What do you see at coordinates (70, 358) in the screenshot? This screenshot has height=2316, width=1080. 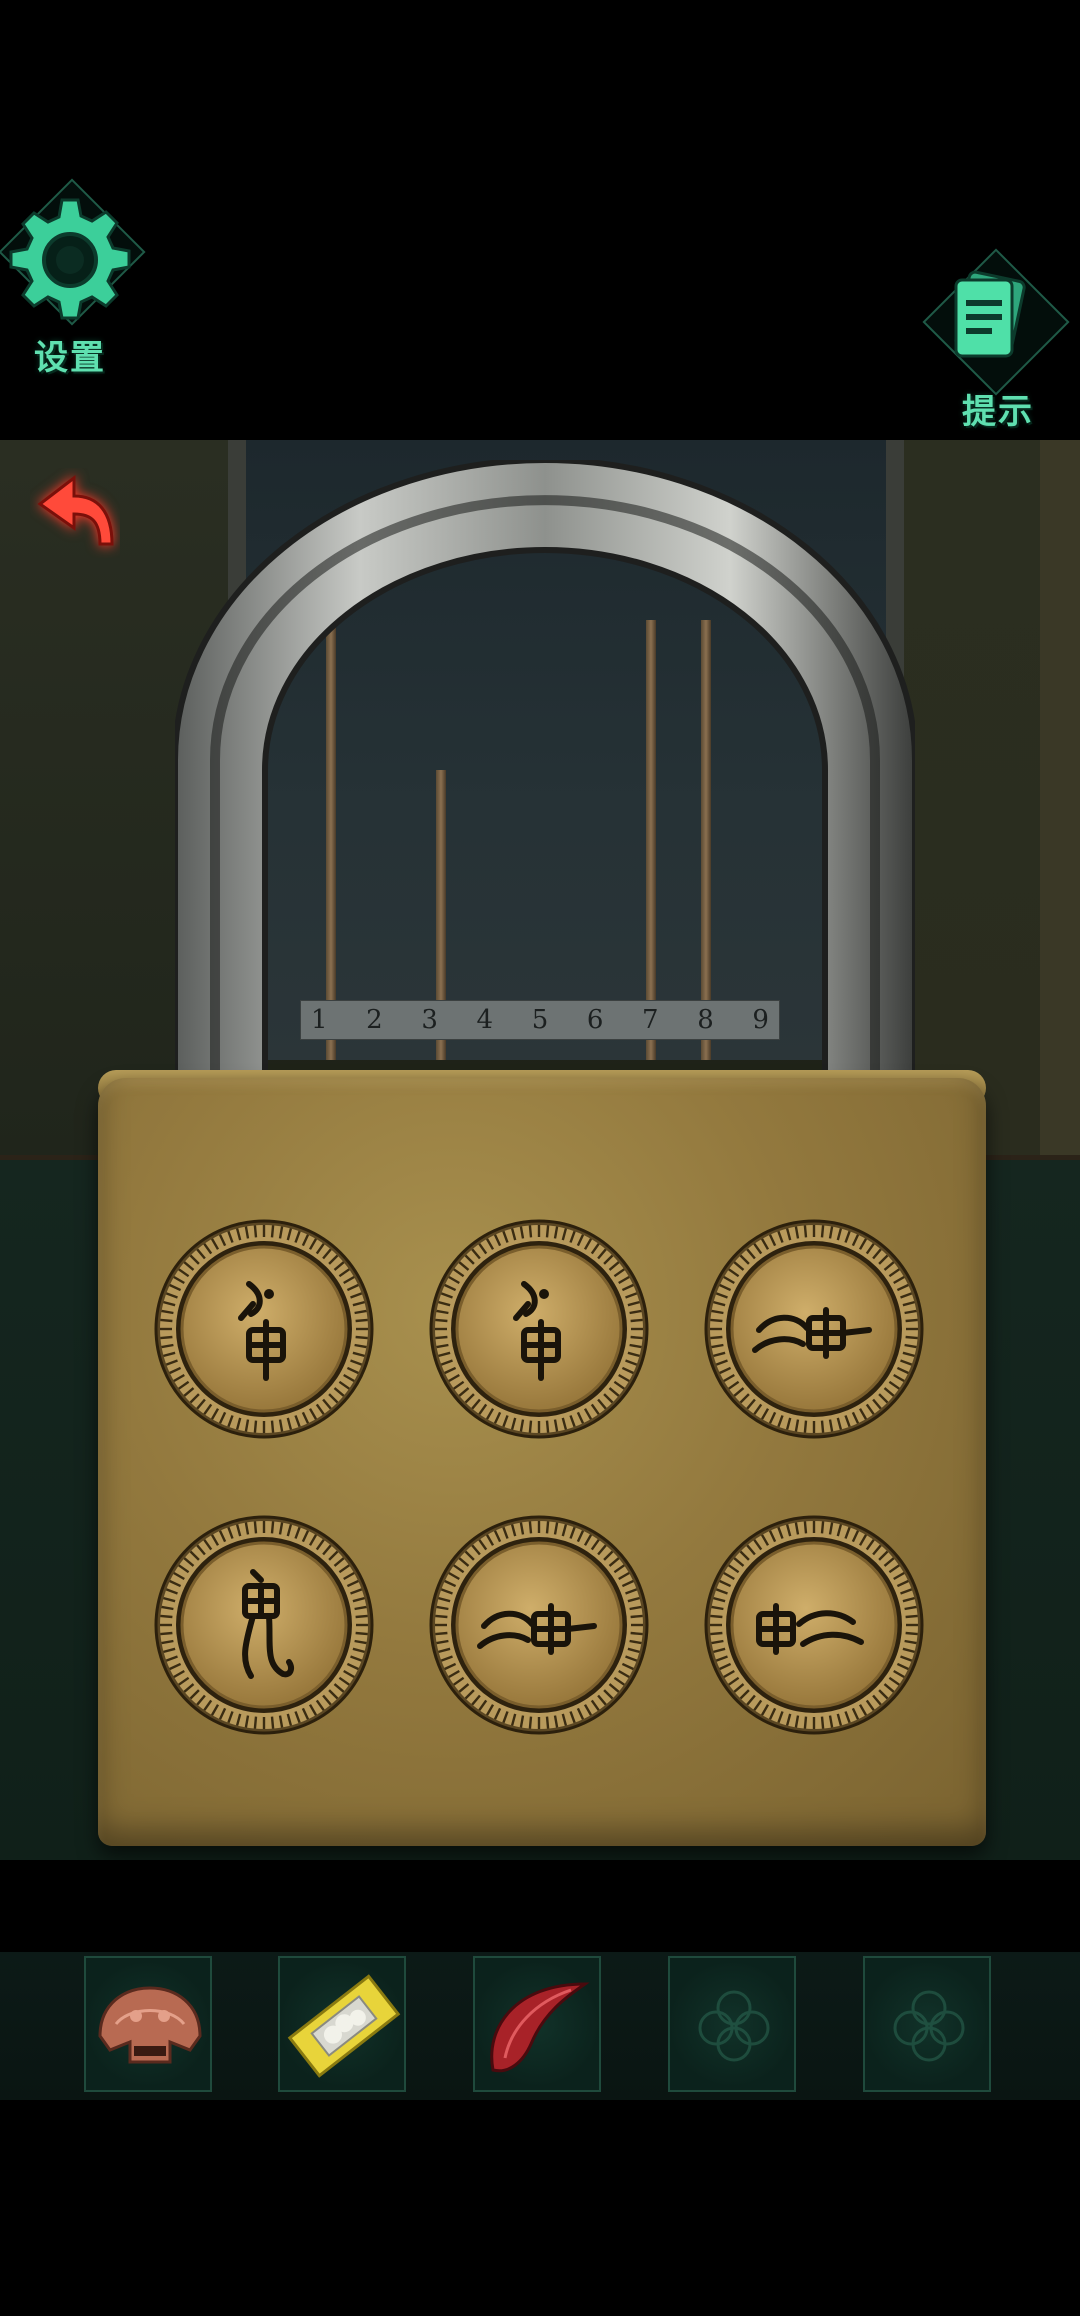 I see `settings-label: 设置` at bounding box center [70, 358].